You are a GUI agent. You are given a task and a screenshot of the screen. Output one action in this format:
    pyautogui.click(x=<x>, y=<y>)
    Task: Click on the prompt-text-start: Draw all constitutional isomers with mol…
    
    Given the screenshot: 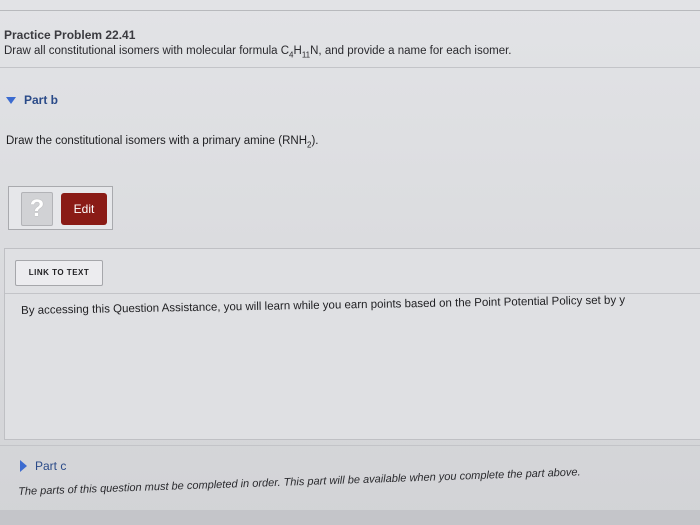 What is the action you would take?
    pyautogui.click(x=147, y=51)
    